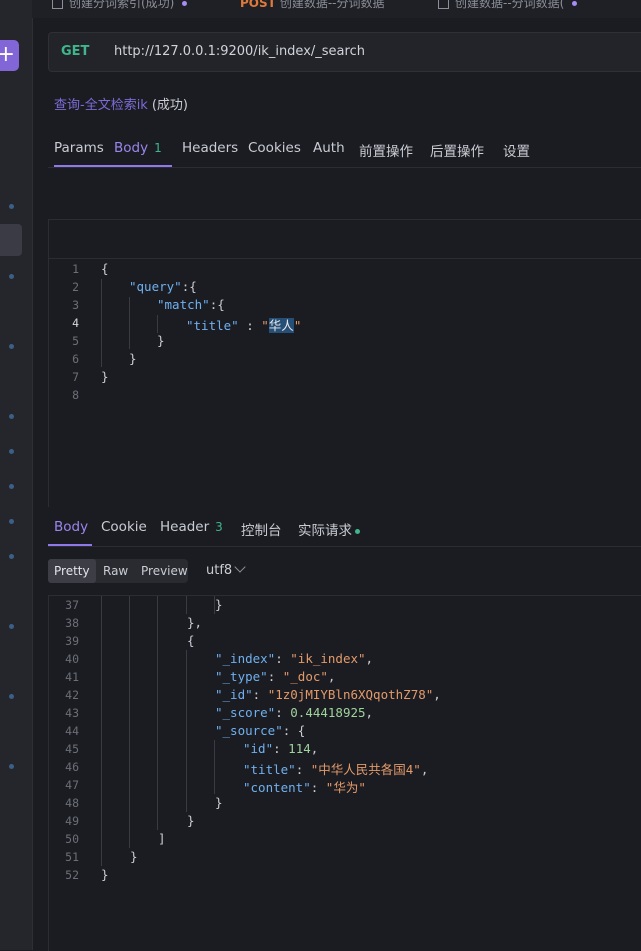 This screenshot has width=641, height=951. What do you see at coordinates (457, 150) in the screenshot?
I see `tab-post-script: 后置操作` at bounding box center [457, 150].